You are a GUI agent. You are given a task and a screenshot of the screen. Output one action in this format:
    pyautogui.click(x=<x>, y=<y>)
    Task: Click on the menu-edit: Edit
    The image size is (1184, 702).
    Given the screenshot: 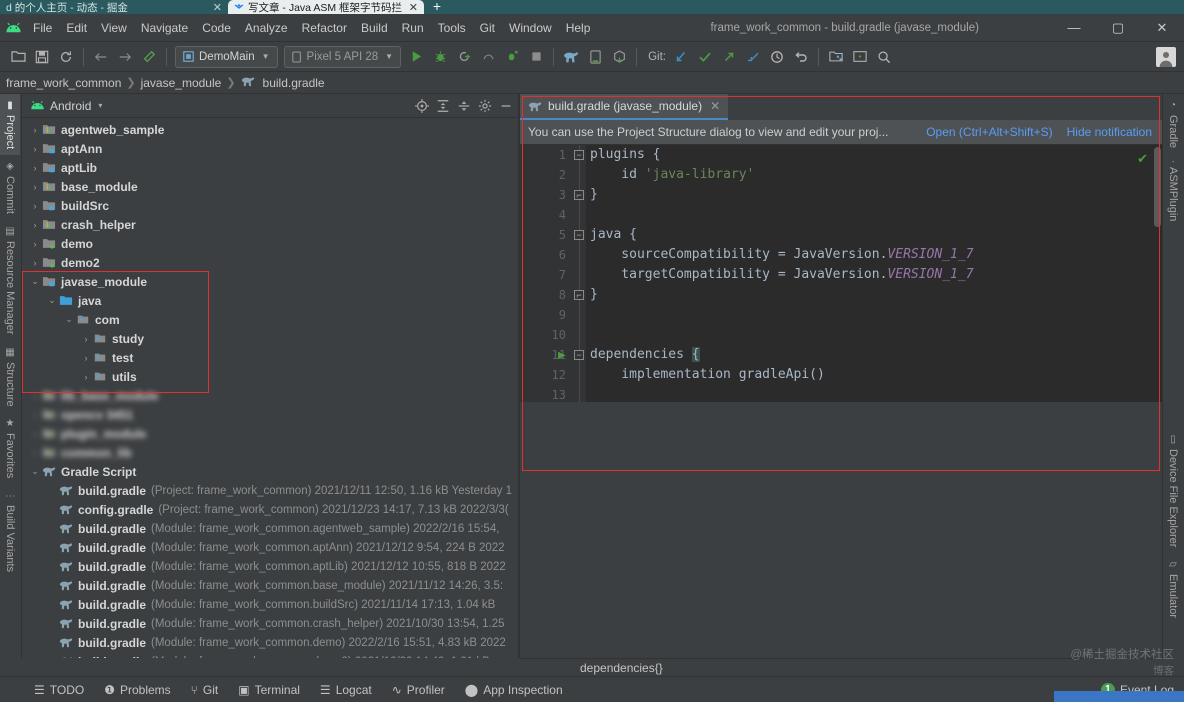 What is the action you would take?
    pyautogui.click(x=76, y=28)
    